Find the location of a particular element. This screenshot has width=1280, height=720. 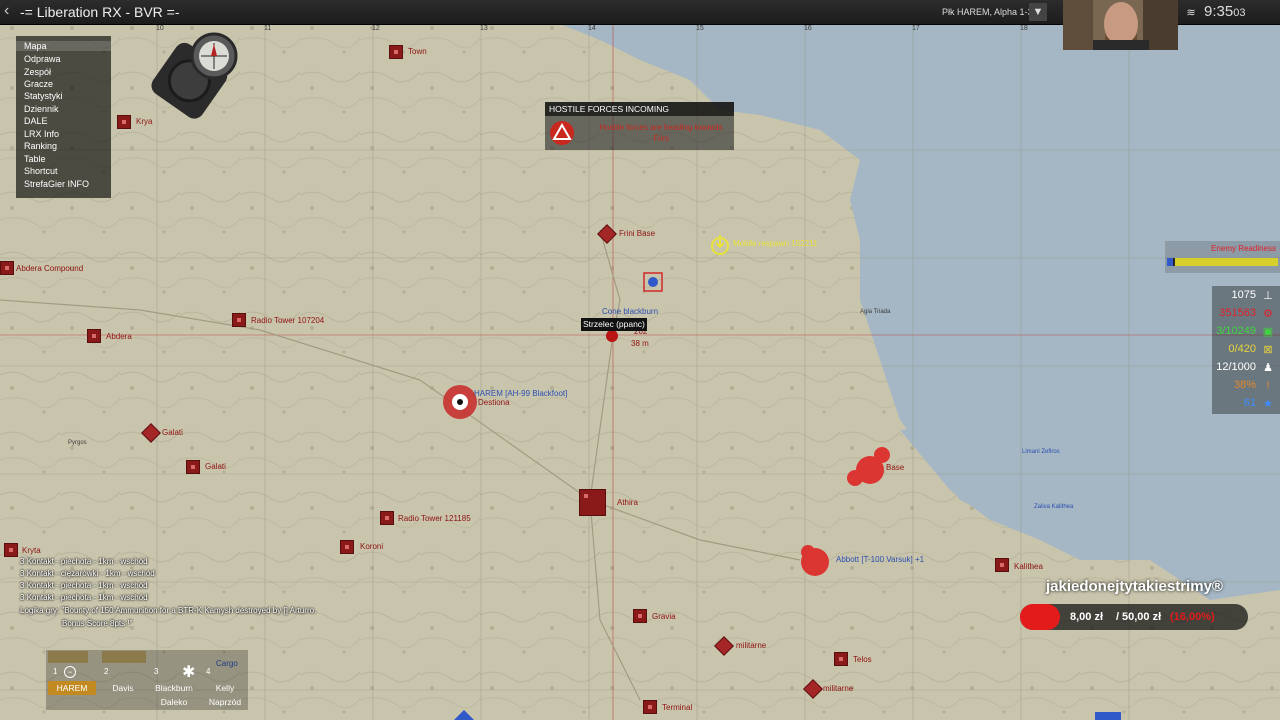

menu-item-gracze: Gracze is located at coordinates (38, 84).